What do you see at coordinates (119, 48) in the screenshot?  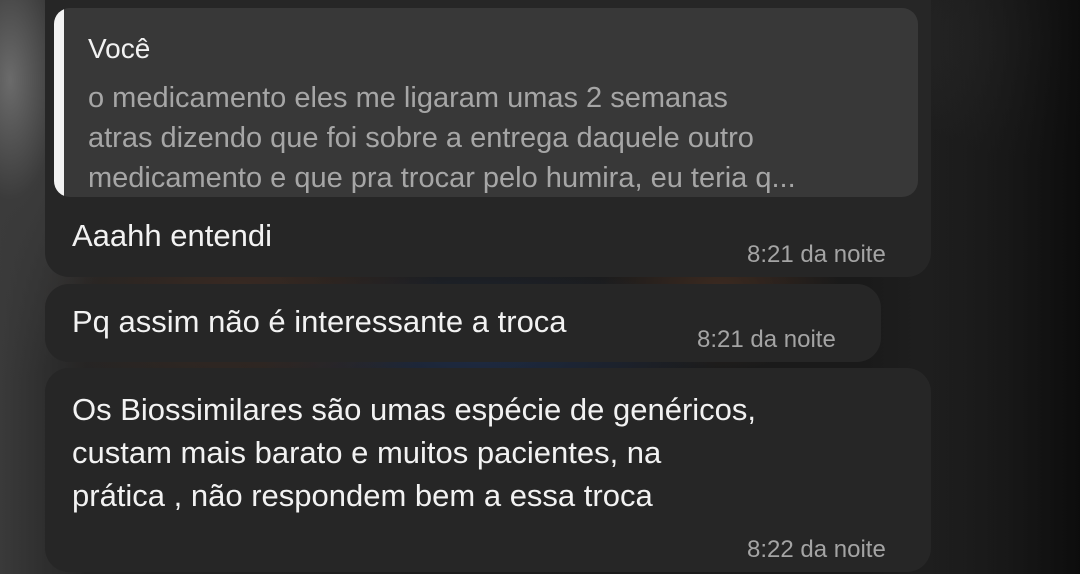 I see `reply-quote-author: Você` at bounding box center [119, 48].